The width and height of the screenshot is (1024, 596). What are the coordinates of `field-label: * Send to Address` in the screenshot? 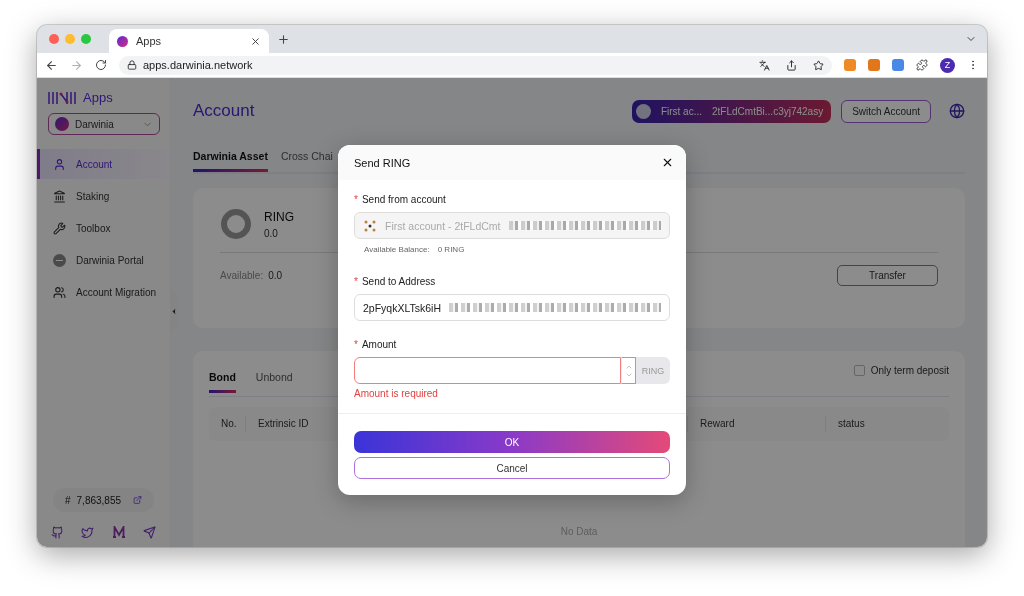 It's located at (395, 281).